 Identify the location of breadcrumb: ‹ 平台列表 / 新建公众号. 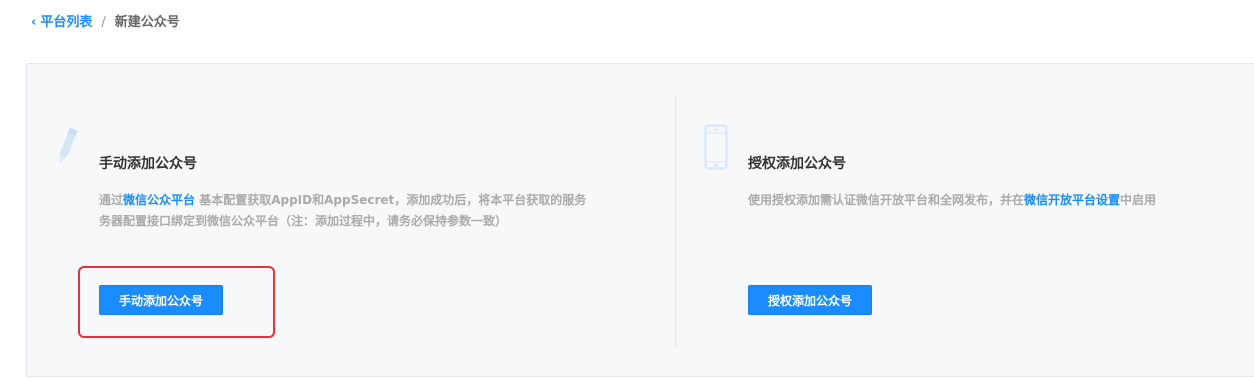
(105, 23).